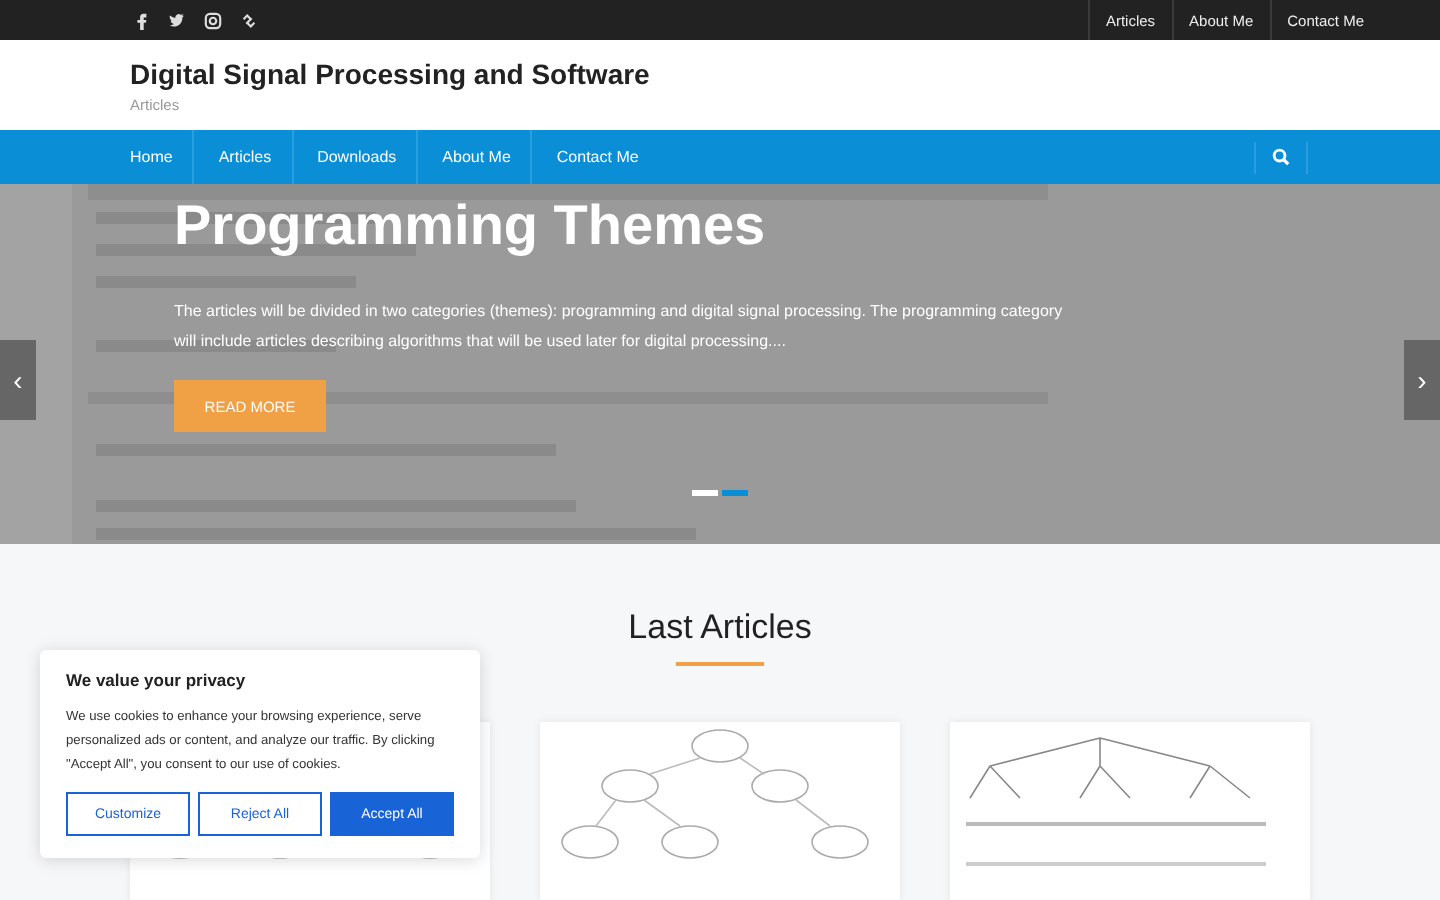  What do you see at coordinates (1422, 380) in the screenshot?
I see `next-slide-button: ›` at bounding box center [1422, 380].